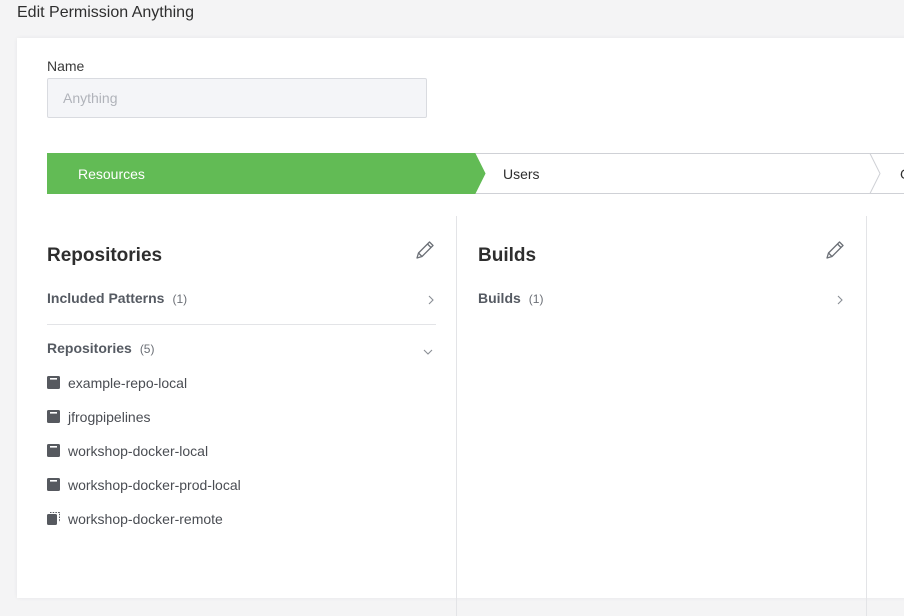 The height and width of the screenshot is (616, 904). Describe the element at coordinates (241, 324) in the screenshot. I see `section-divider` at that location.